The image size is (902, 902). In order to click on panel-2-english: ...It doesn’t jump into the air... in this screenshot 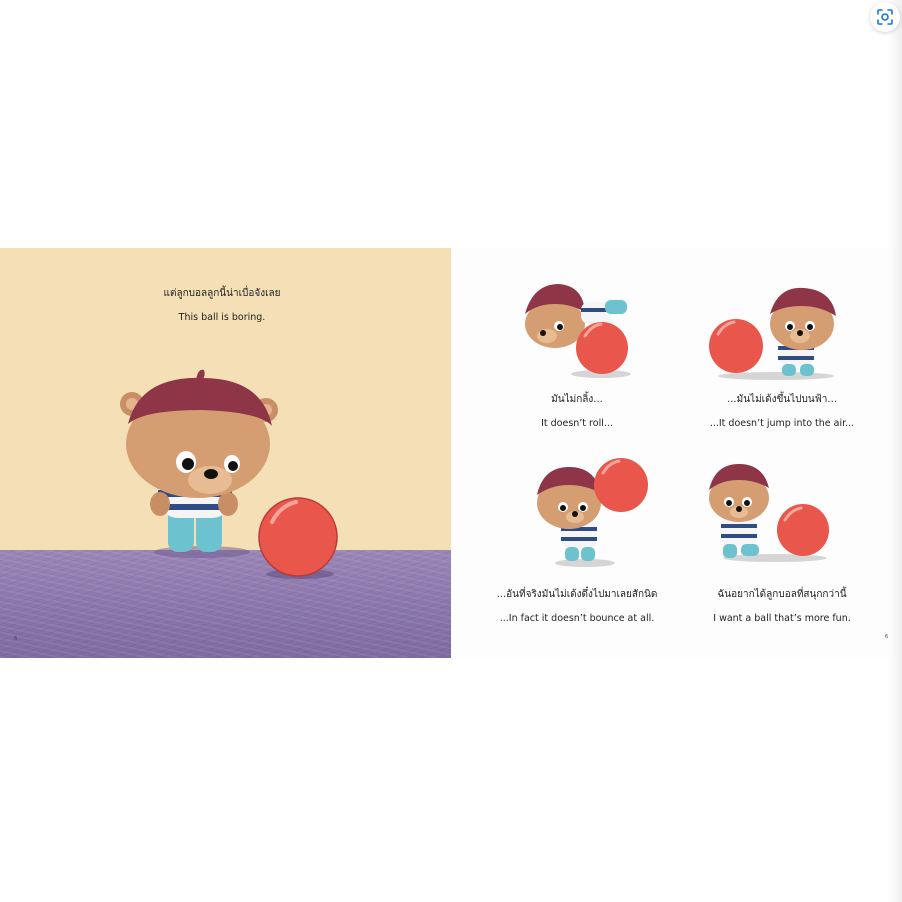, I will do `click(782, 423)`.